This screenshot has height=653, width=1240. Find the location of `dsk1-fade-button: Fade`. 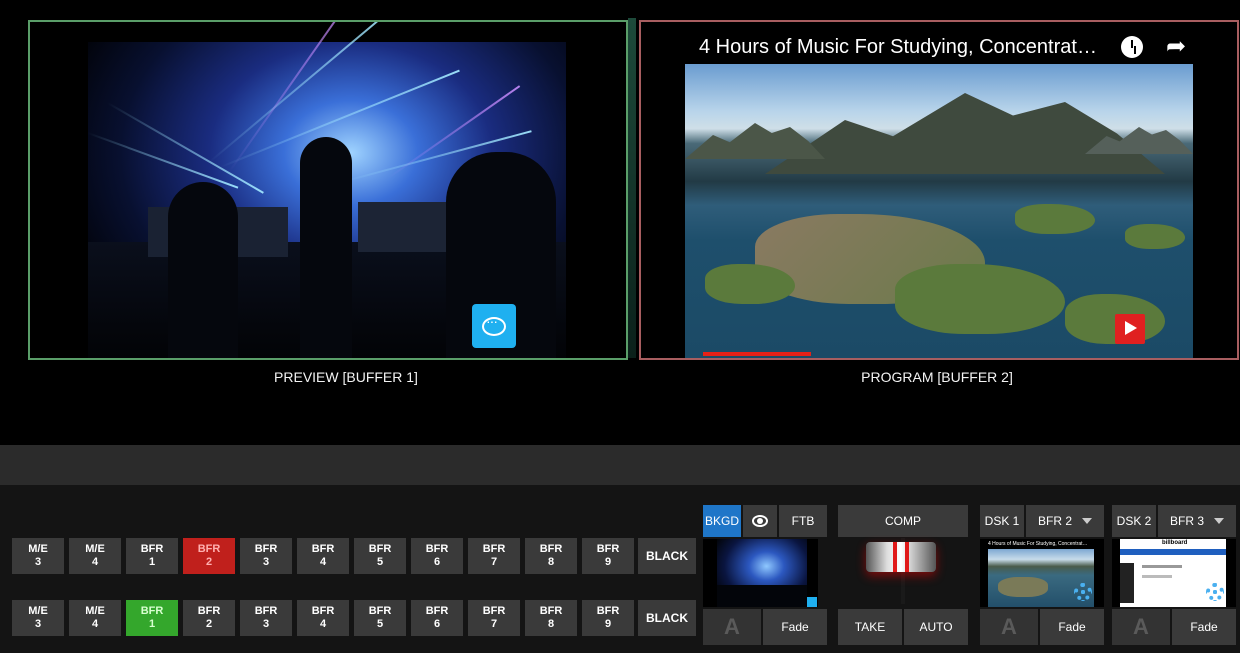

dsk1-fade-button: Fade is located at coordinates (1072, 627).